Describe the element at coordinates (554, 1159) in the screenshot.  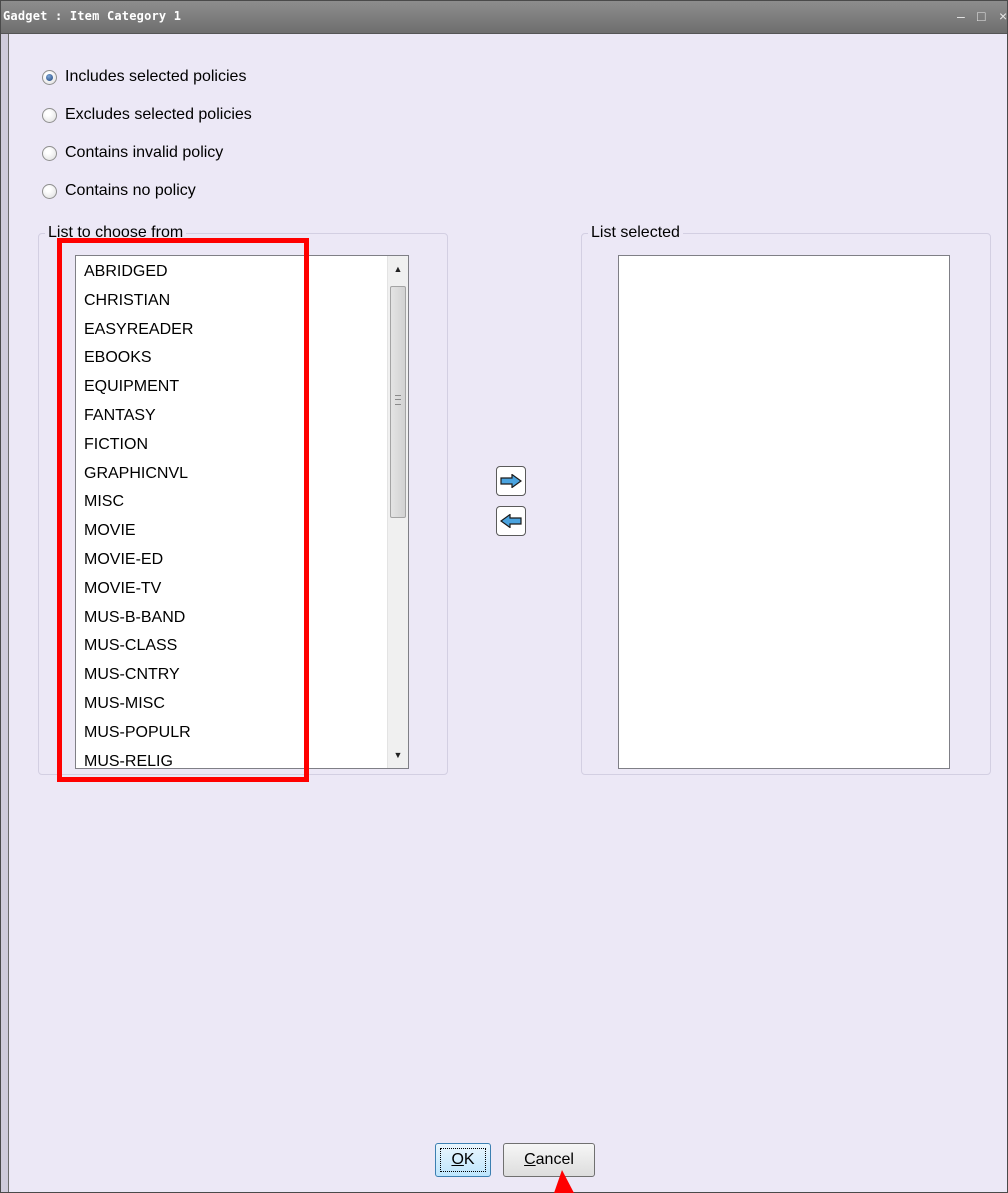
I see `cancel-label-rest: ancel` at that location.